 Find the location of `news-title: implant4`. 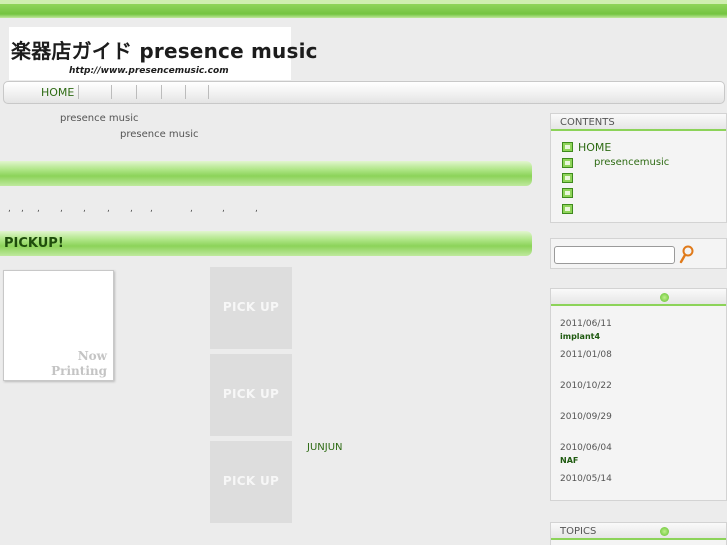

news-title: implant4 is located at coordinates (580, 336).